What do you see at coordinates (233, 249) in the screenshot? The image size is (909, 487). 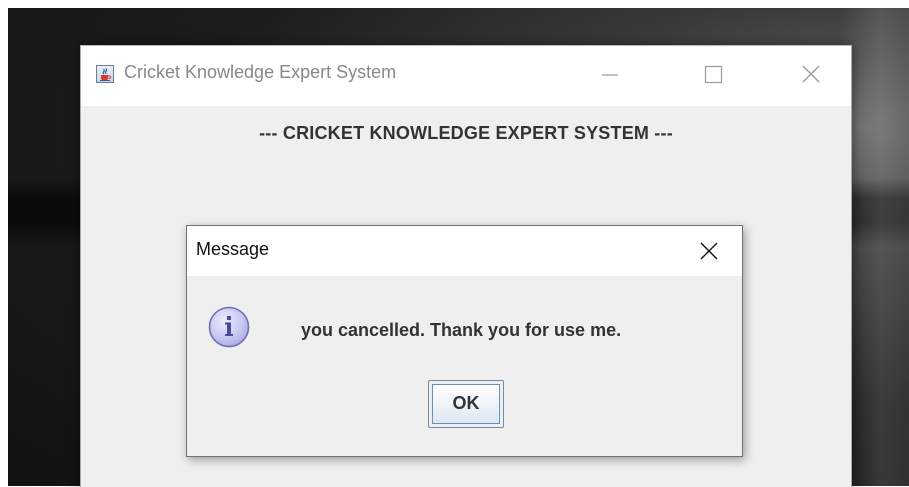 I see `dialog-title: Message` at bounding box center [233, 249].